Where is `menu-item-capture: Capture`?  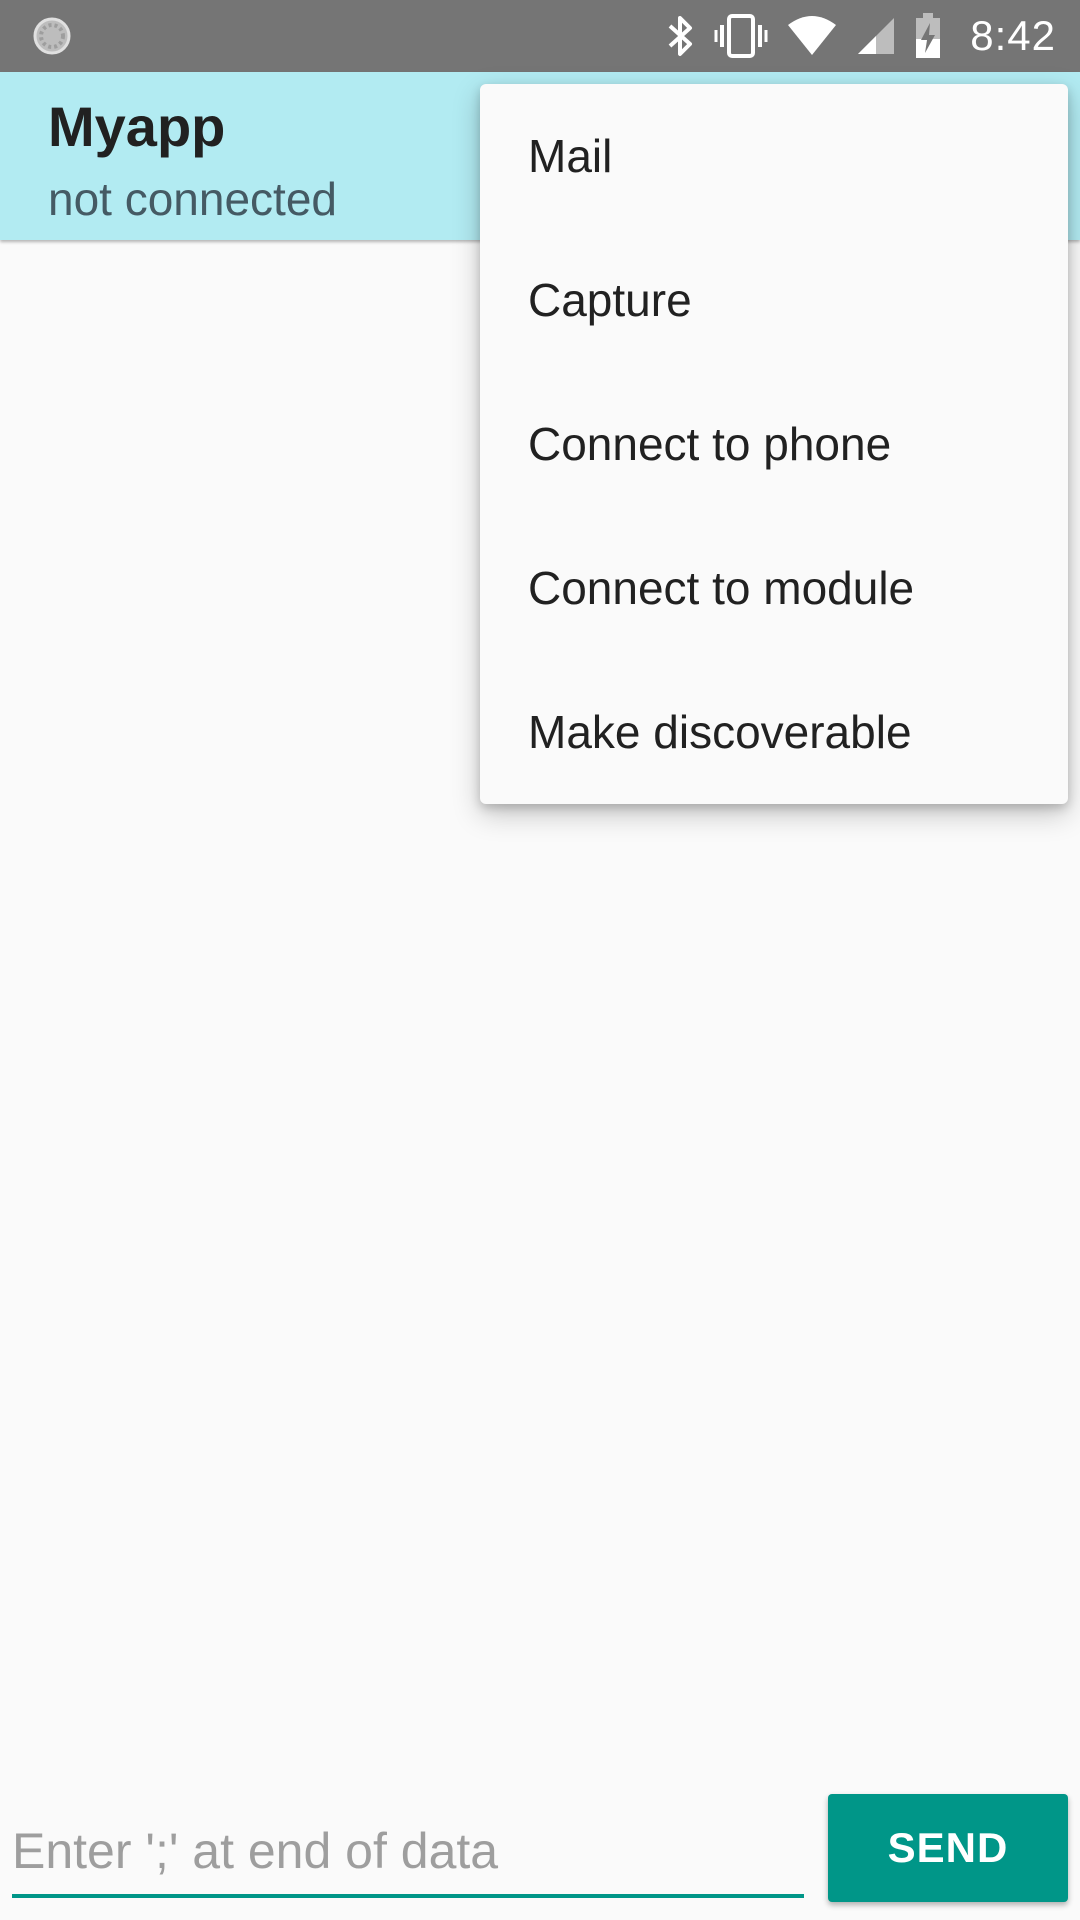 menu-item-capture: Capture is located at coordinates (774, 300).